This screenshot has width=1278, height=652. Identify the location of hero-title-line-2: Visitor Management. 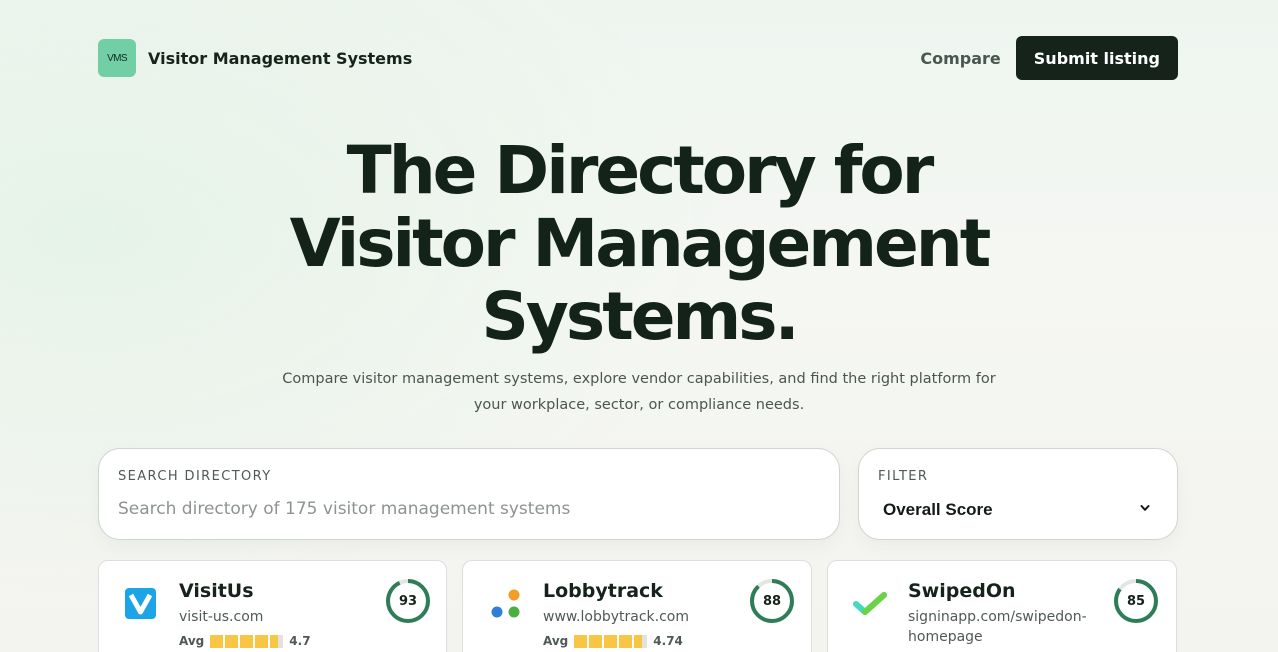
(640, 243).